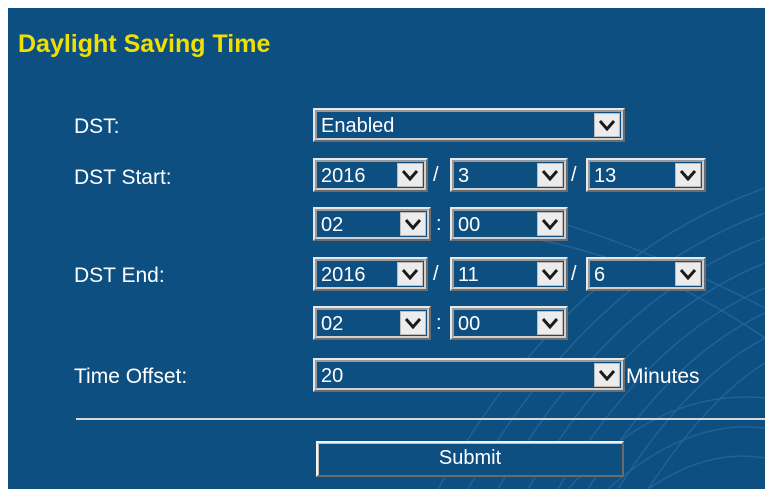 This screenshot has height=489, width=765. What do you see at coordinates (469, 375) in the screenshot?
I see `time-offset-select: 20` at bounding box center [469, 375].